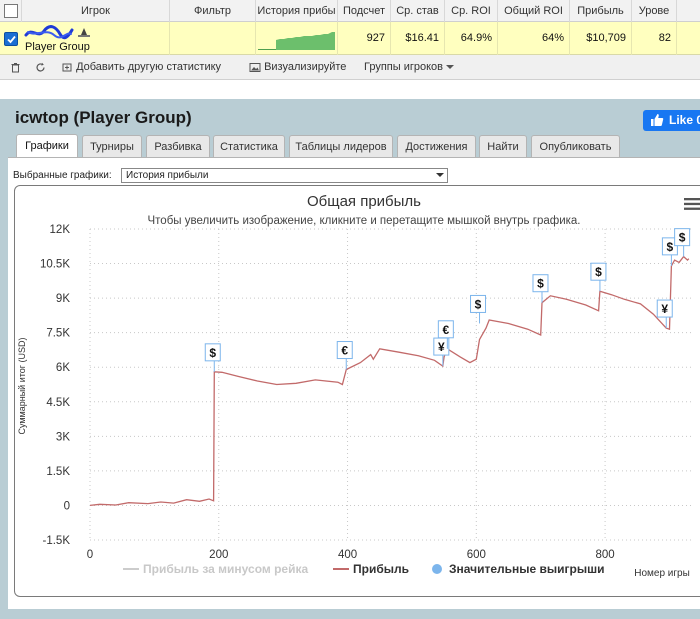  Describe the element at coordinates (534, 38) in the screenshot. I see `total-roi-cell: 64%` at that location.